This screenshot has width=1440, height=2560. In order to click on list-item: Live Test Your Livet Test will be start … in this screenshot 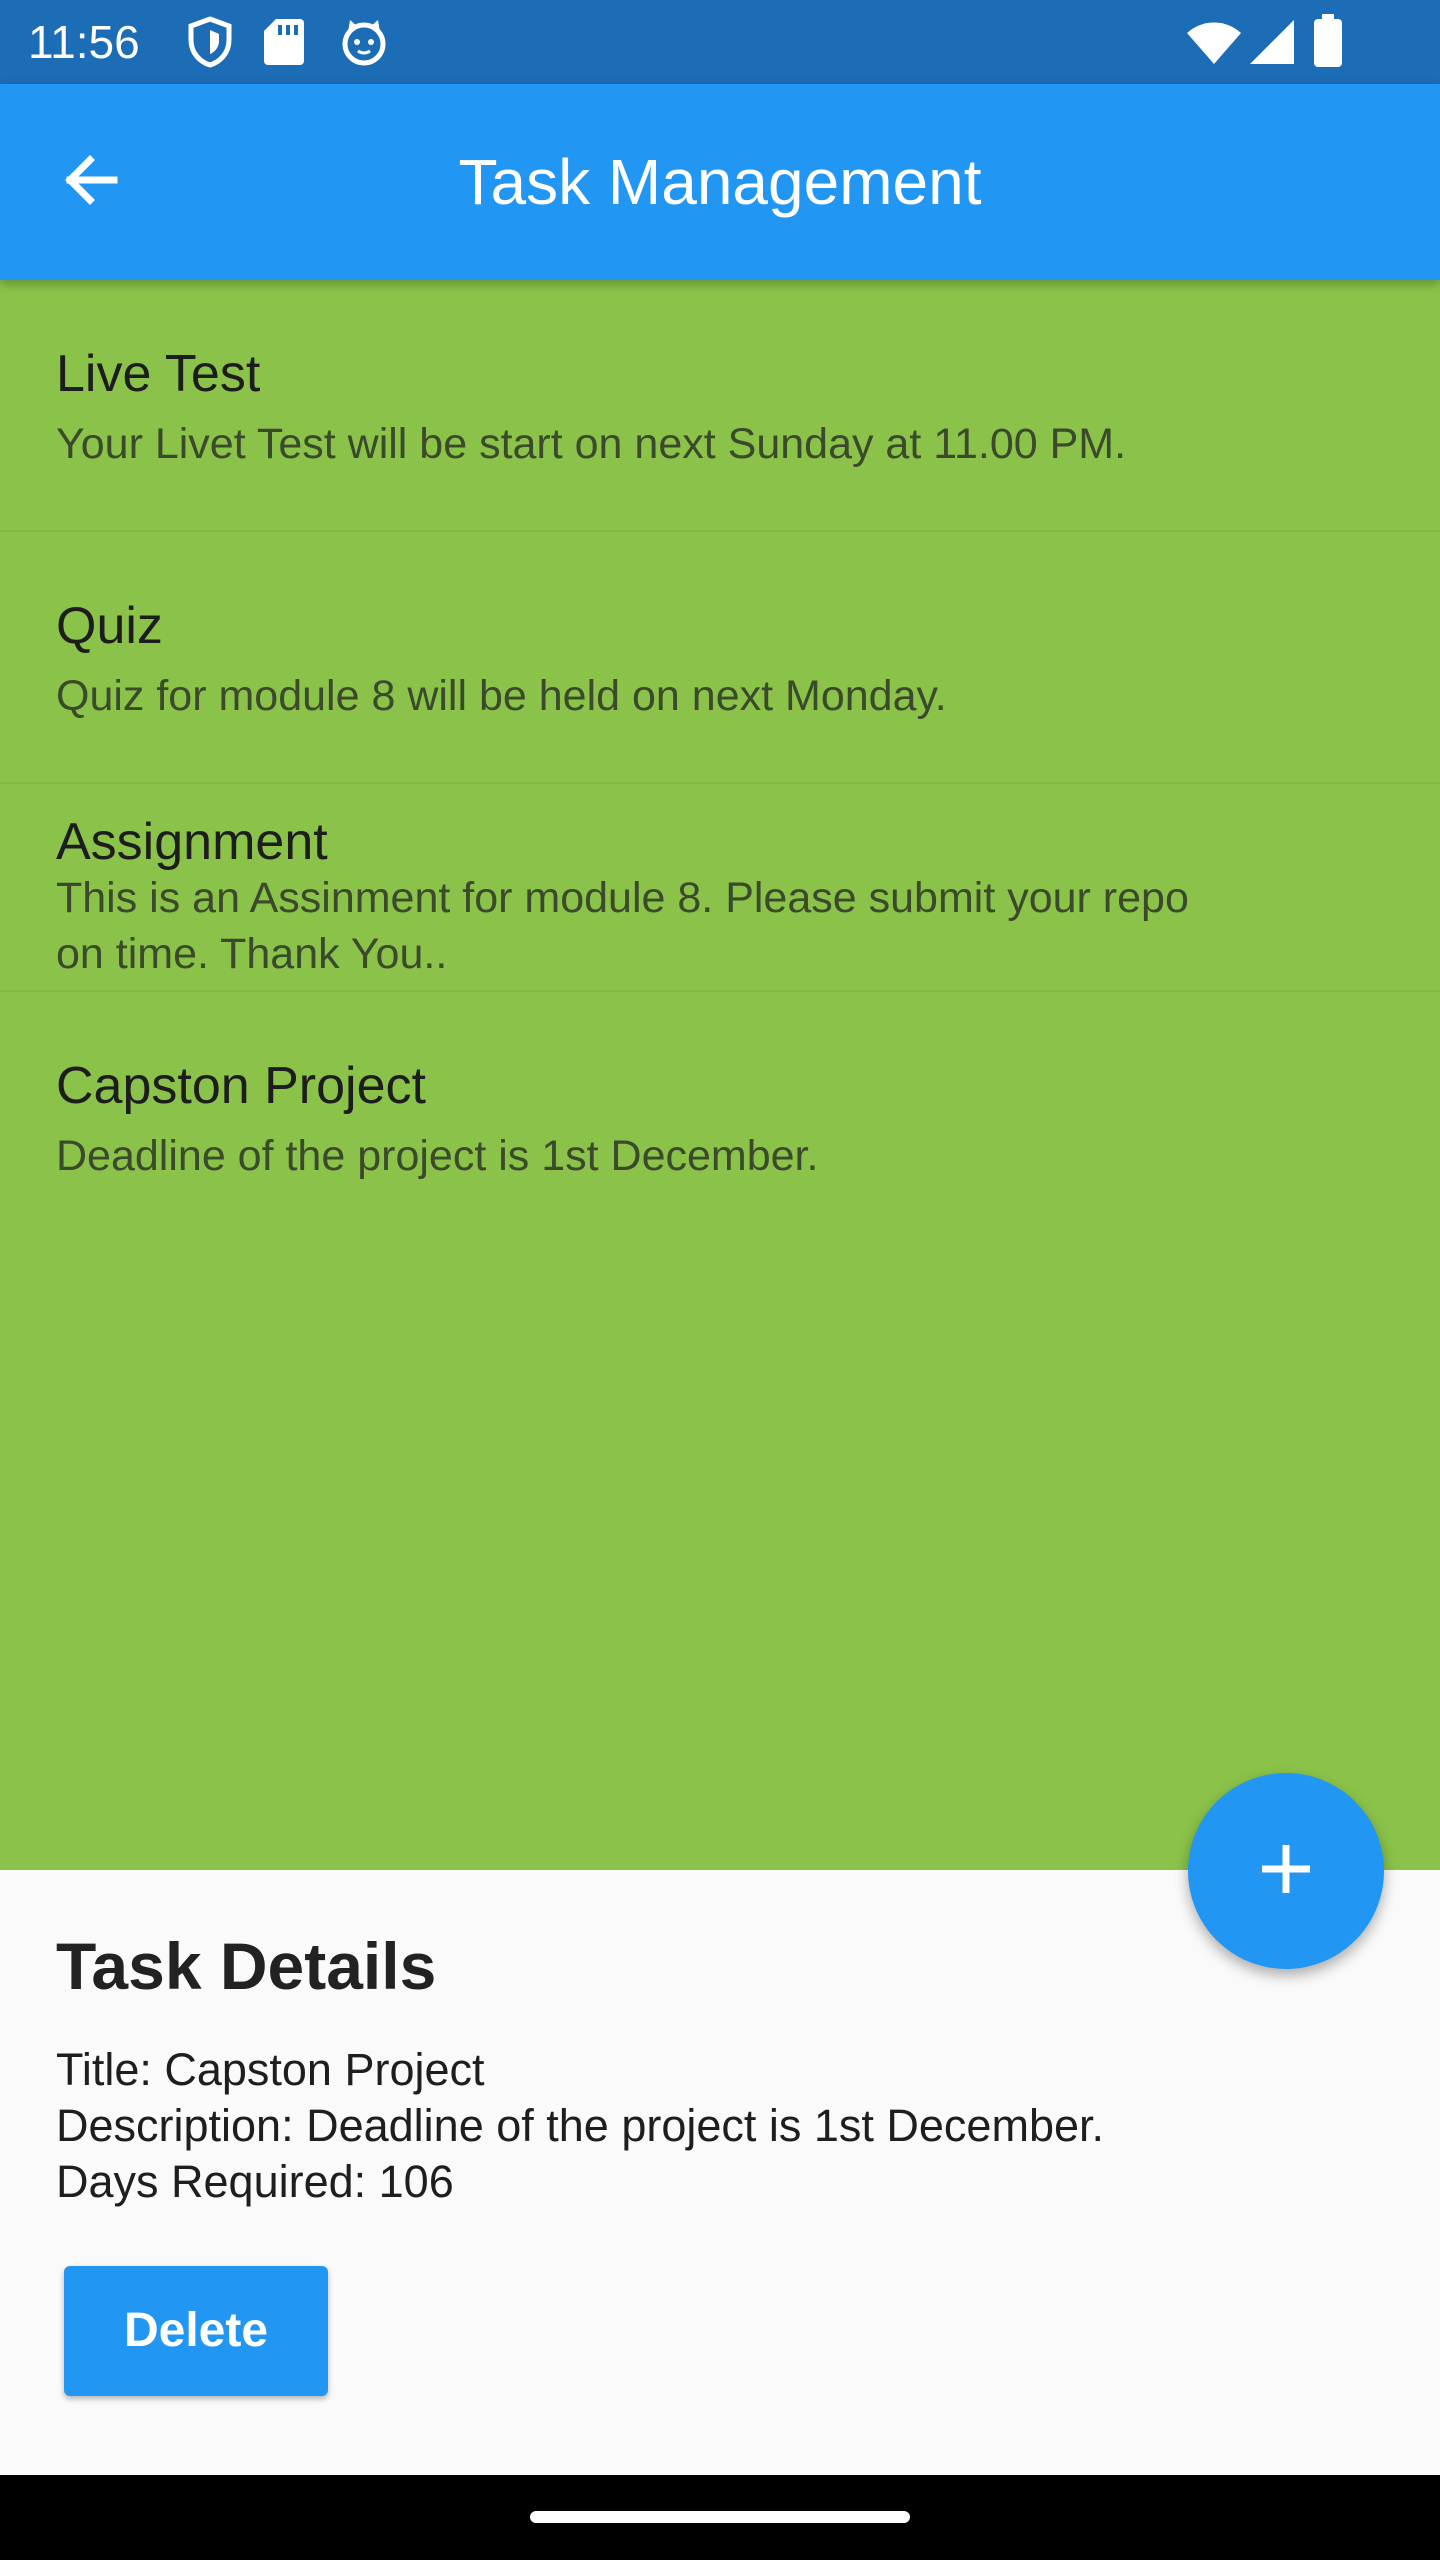, I will do `click(720, 406)`.